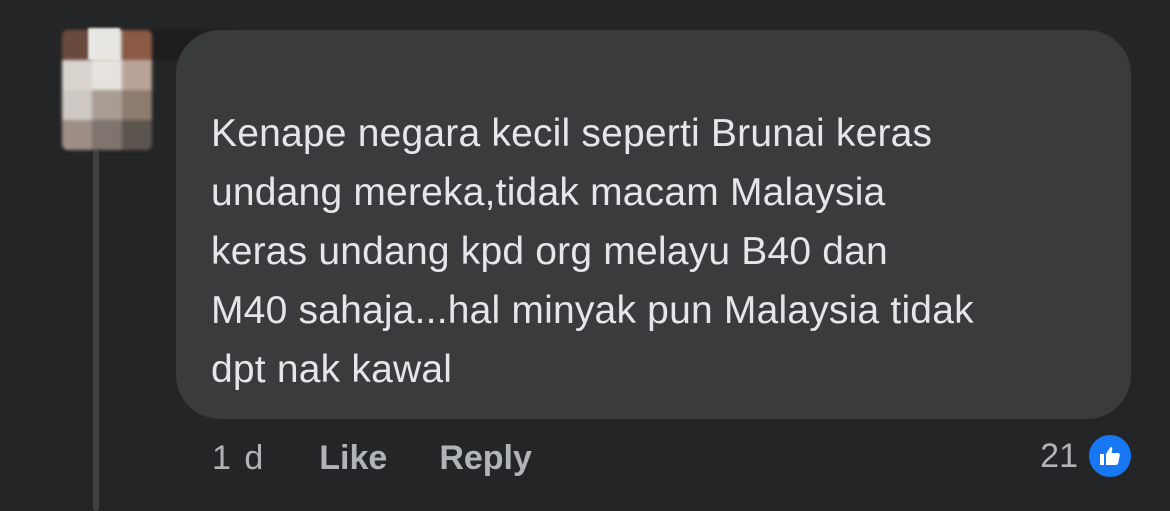 This screenshot has height=511, width=1170. I want to click on avatar-highlight, so click(104, 44).